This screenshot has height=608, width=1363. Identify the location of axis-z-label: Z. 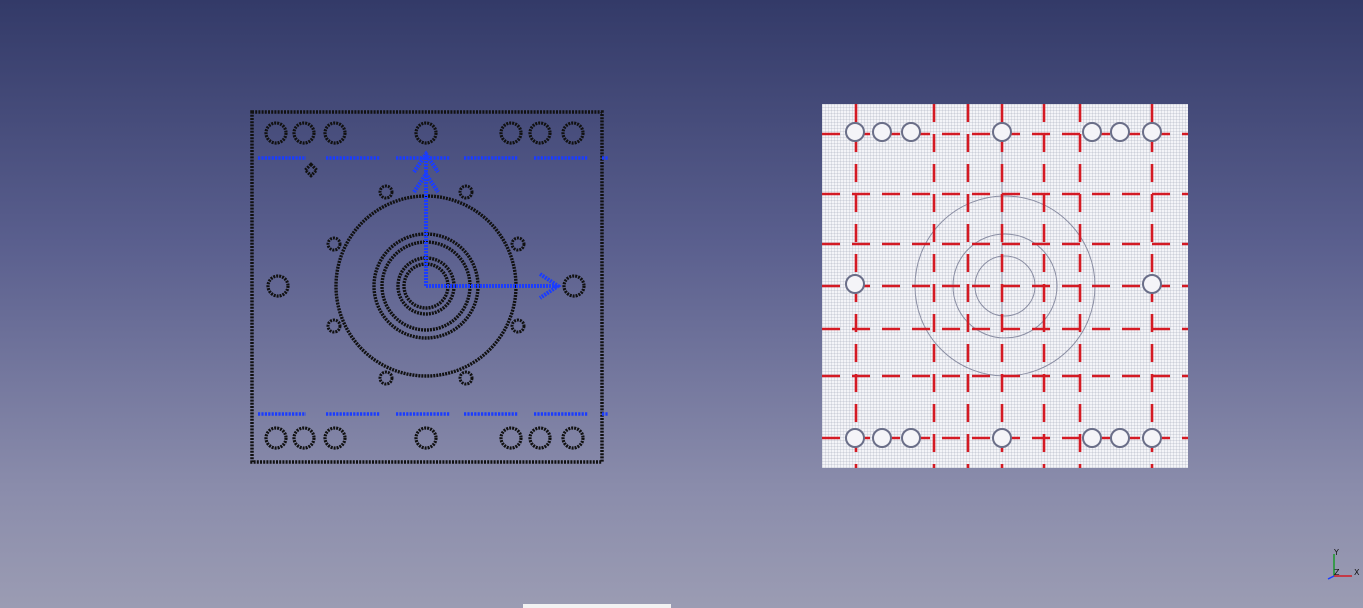
(1337, 572).